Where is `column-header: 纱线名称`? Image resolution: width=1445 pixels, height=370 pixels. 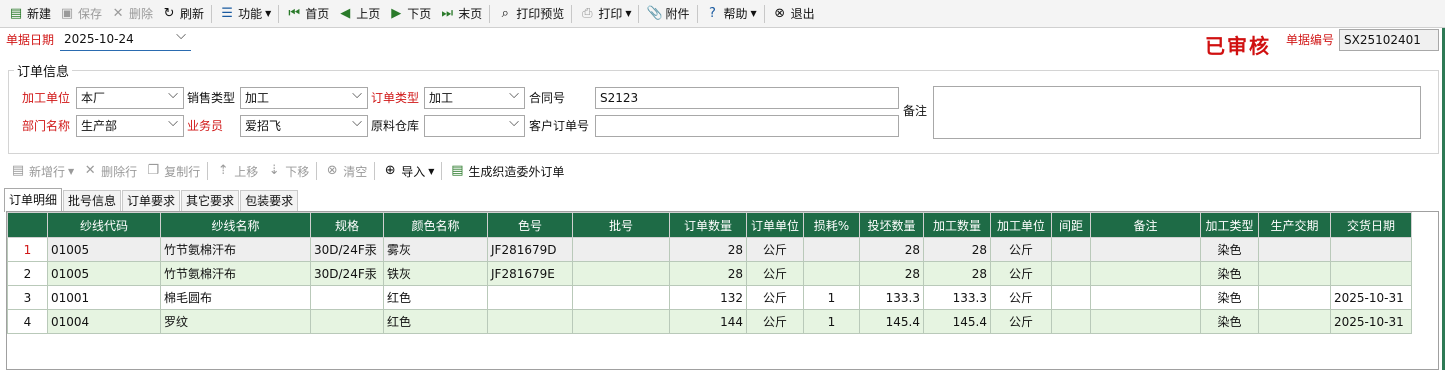 column-header: 纱线名称 is located at coordinates (235, 225).